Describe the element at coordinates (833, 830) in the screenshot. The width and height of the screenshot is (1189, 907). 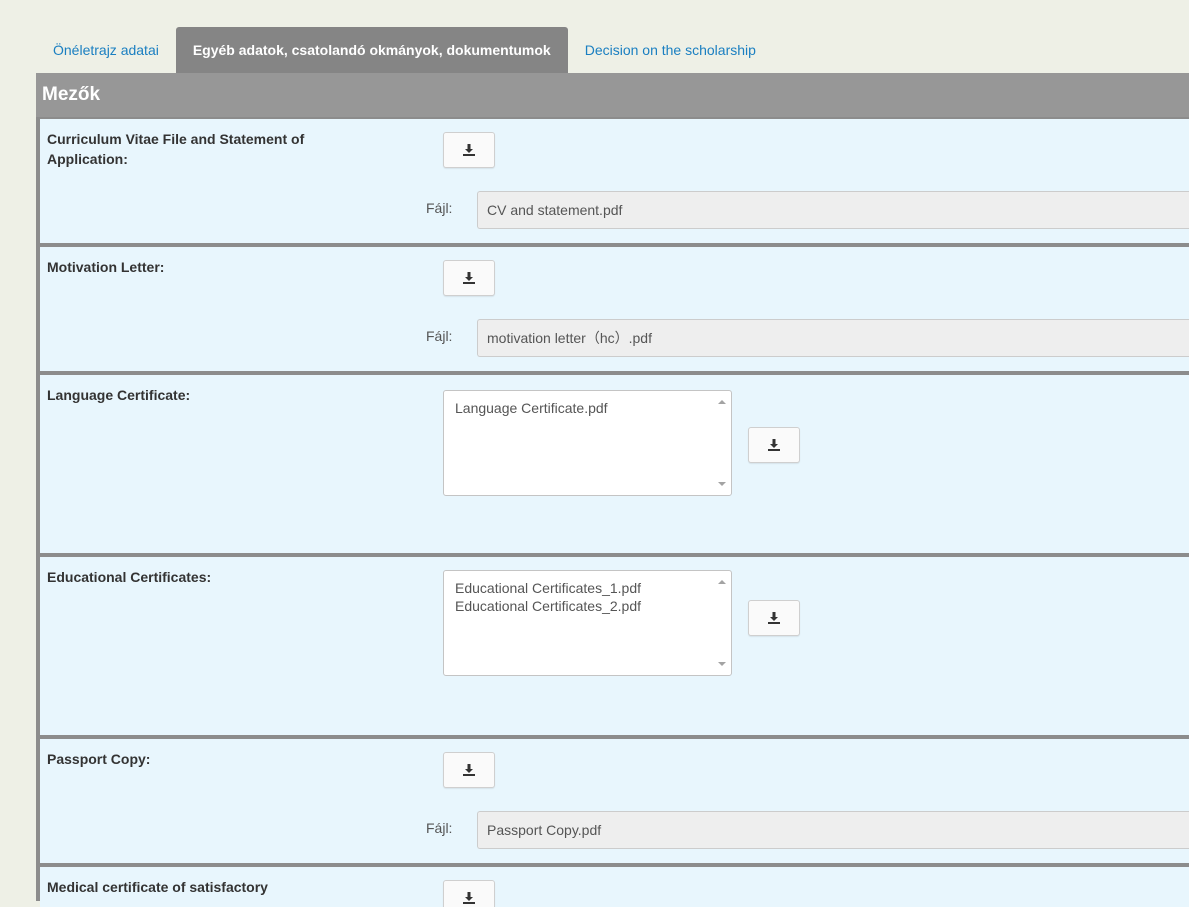
I see `file-field-passport: Passport Copy.pdf` at that location.